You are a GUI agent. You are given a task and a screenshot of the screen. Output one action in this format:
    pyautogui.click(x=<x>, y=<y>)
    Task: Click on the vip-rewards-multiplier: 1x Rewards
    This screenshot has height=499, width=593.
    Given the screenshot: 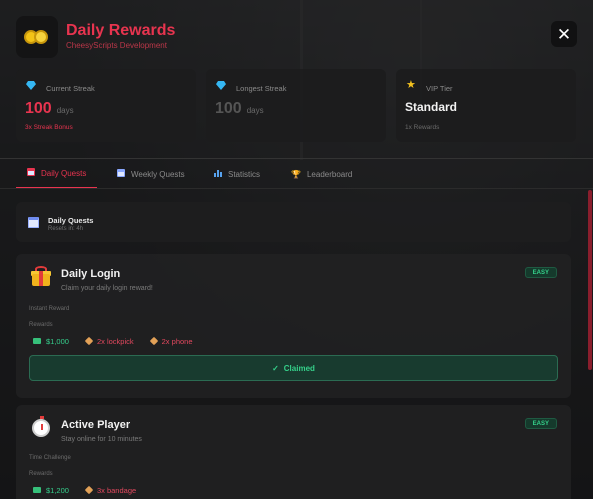 What is the action you would take?
    pyautogui.click(x=422, y=127)
    